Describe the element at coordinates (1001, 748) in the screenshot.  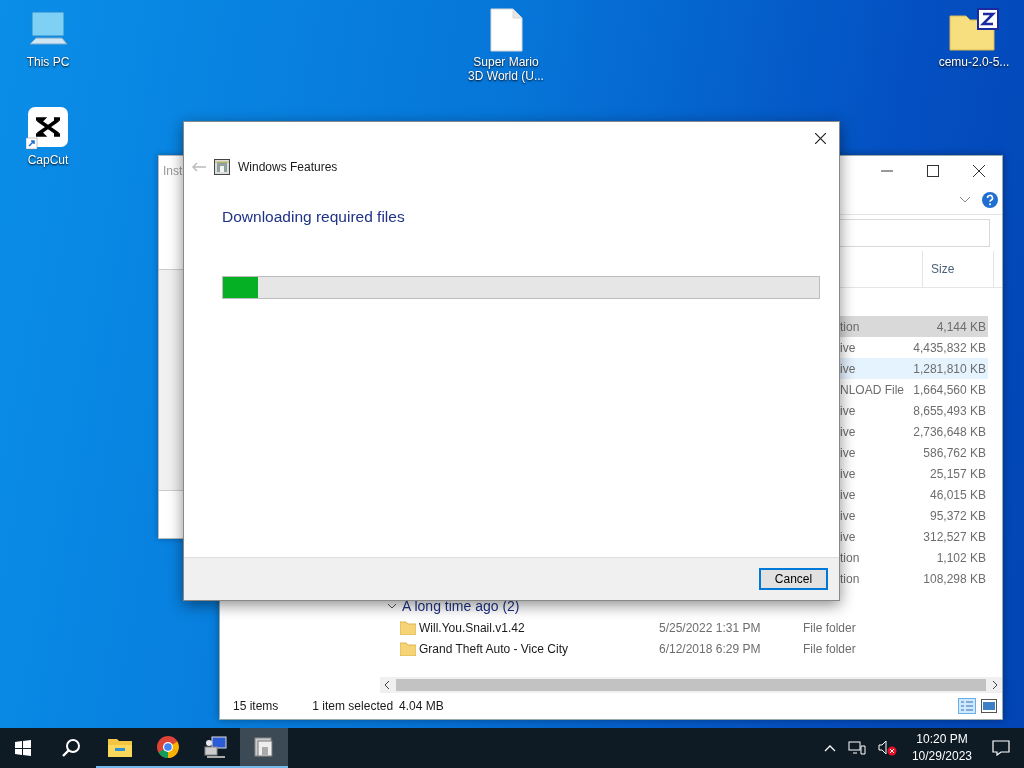
I see `notification-icon` at that location.